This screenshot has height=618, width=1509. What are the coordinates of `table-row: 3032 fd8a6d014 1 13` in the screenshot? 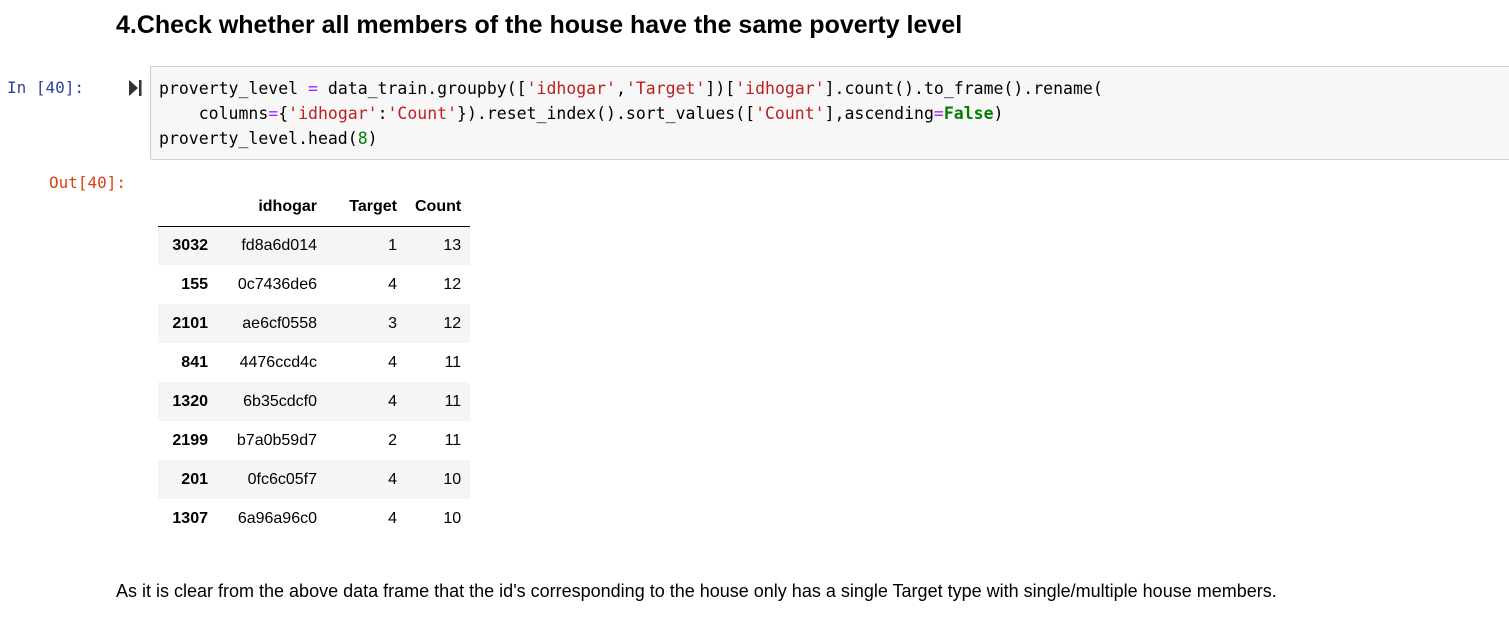 It's located at (314, 245).